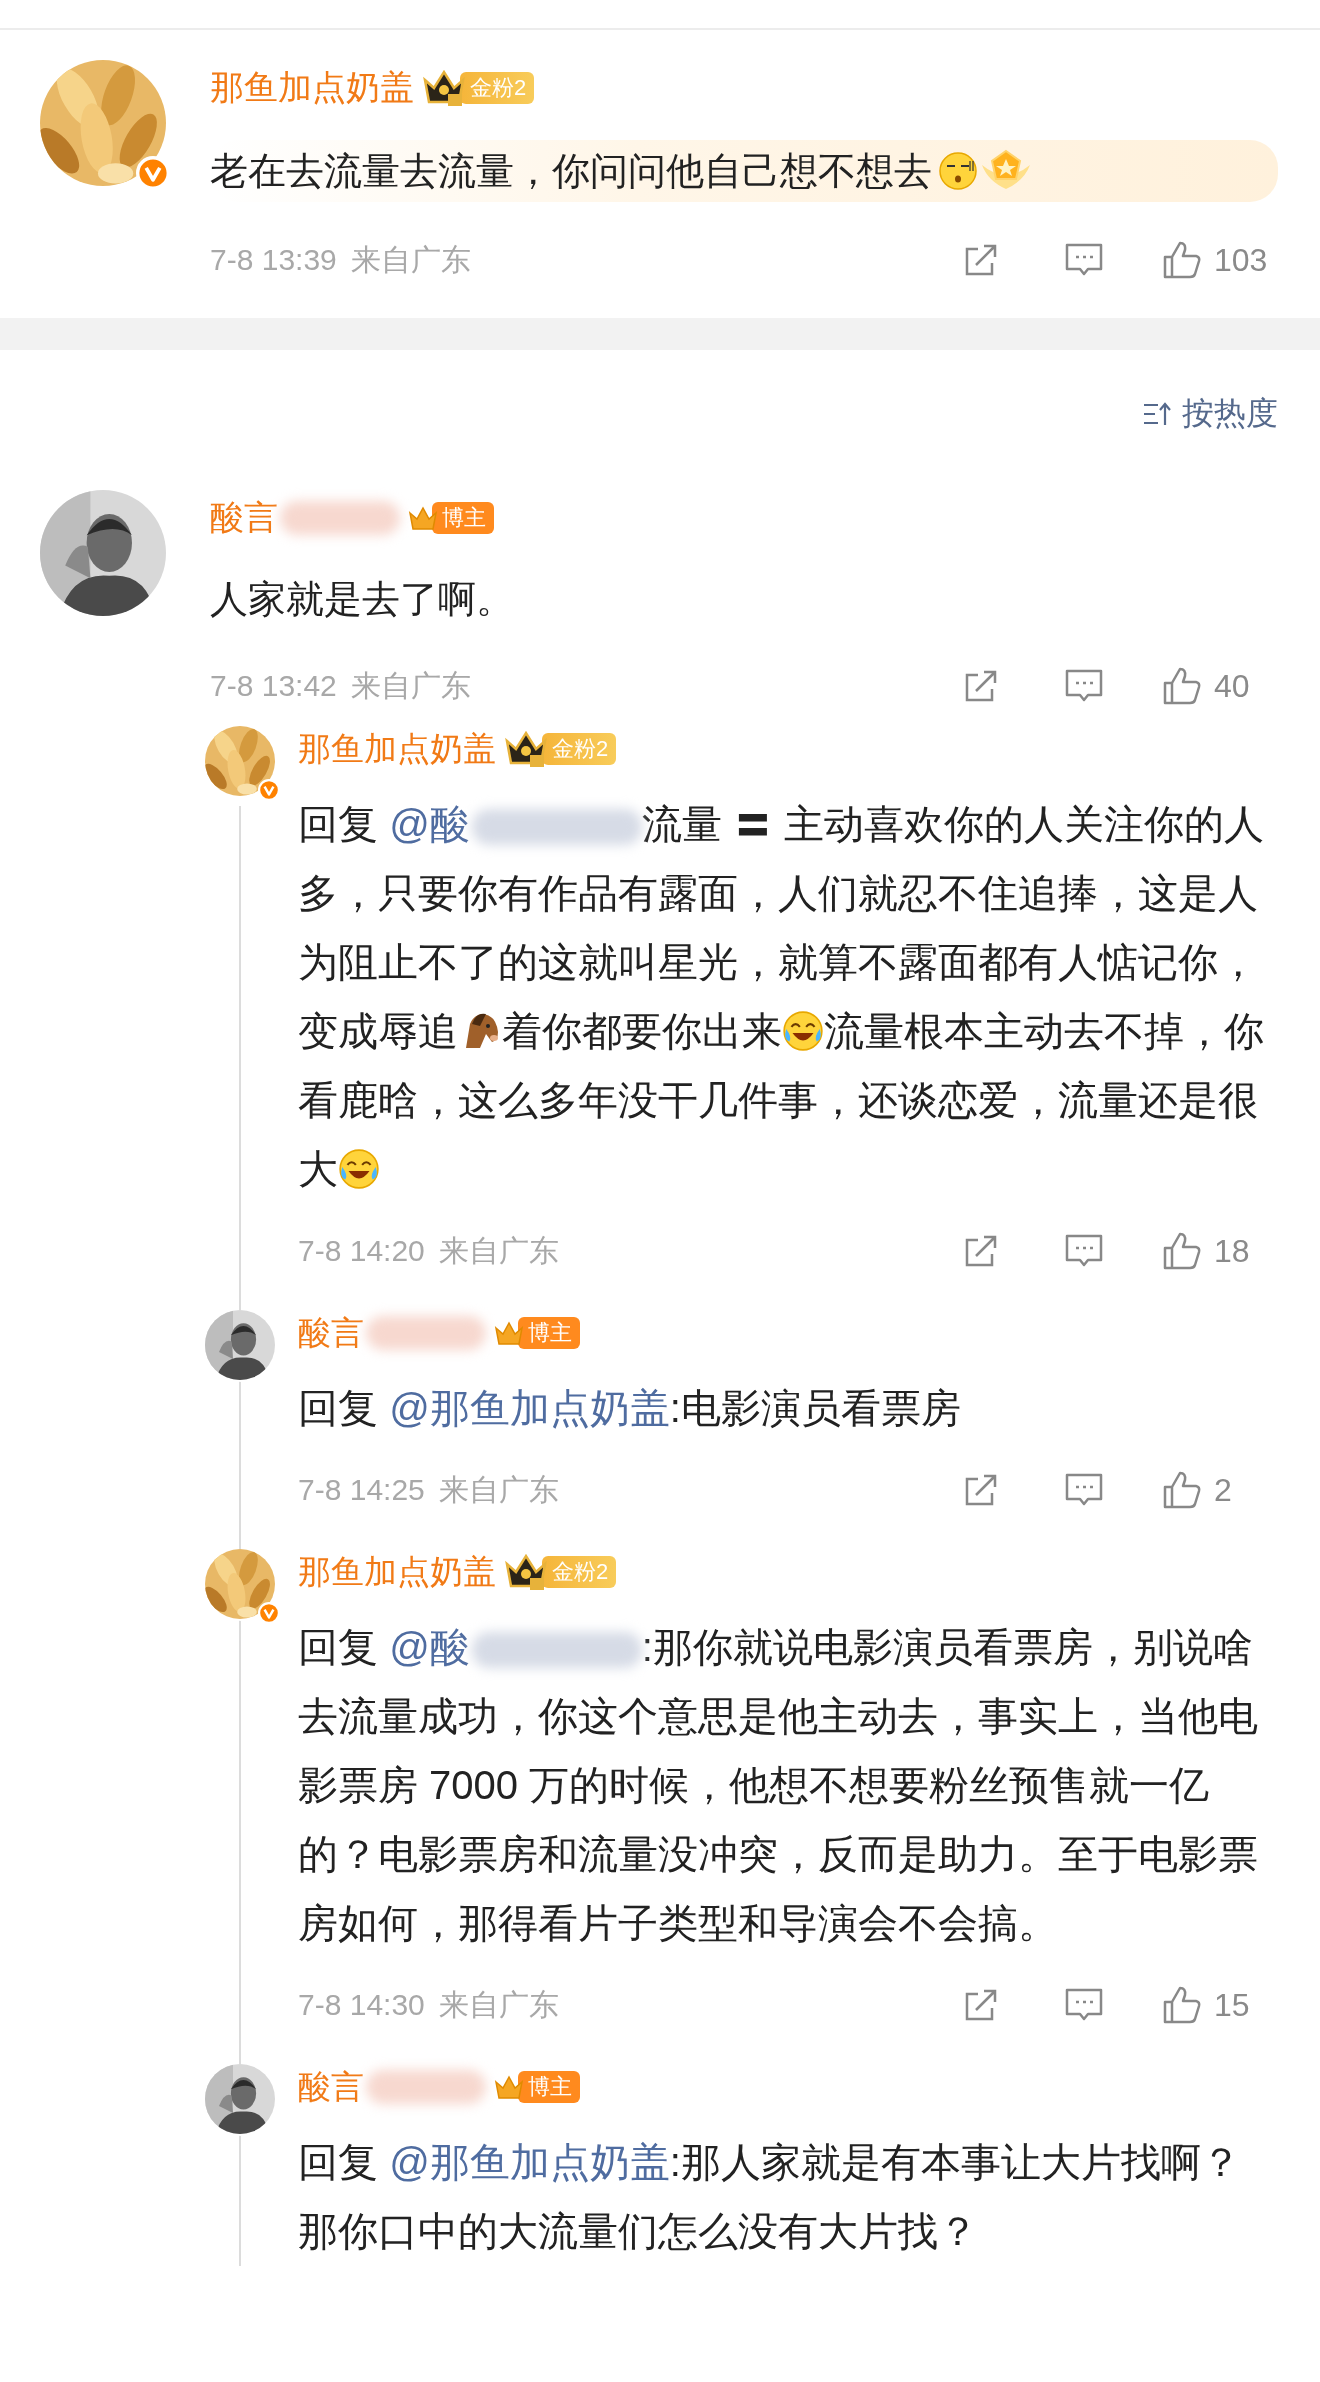 This screenshot has width=1320, height=2382. Describe the element at coordinates (1220, 686) in the screenshot. I see `like-button: 40` at that location.